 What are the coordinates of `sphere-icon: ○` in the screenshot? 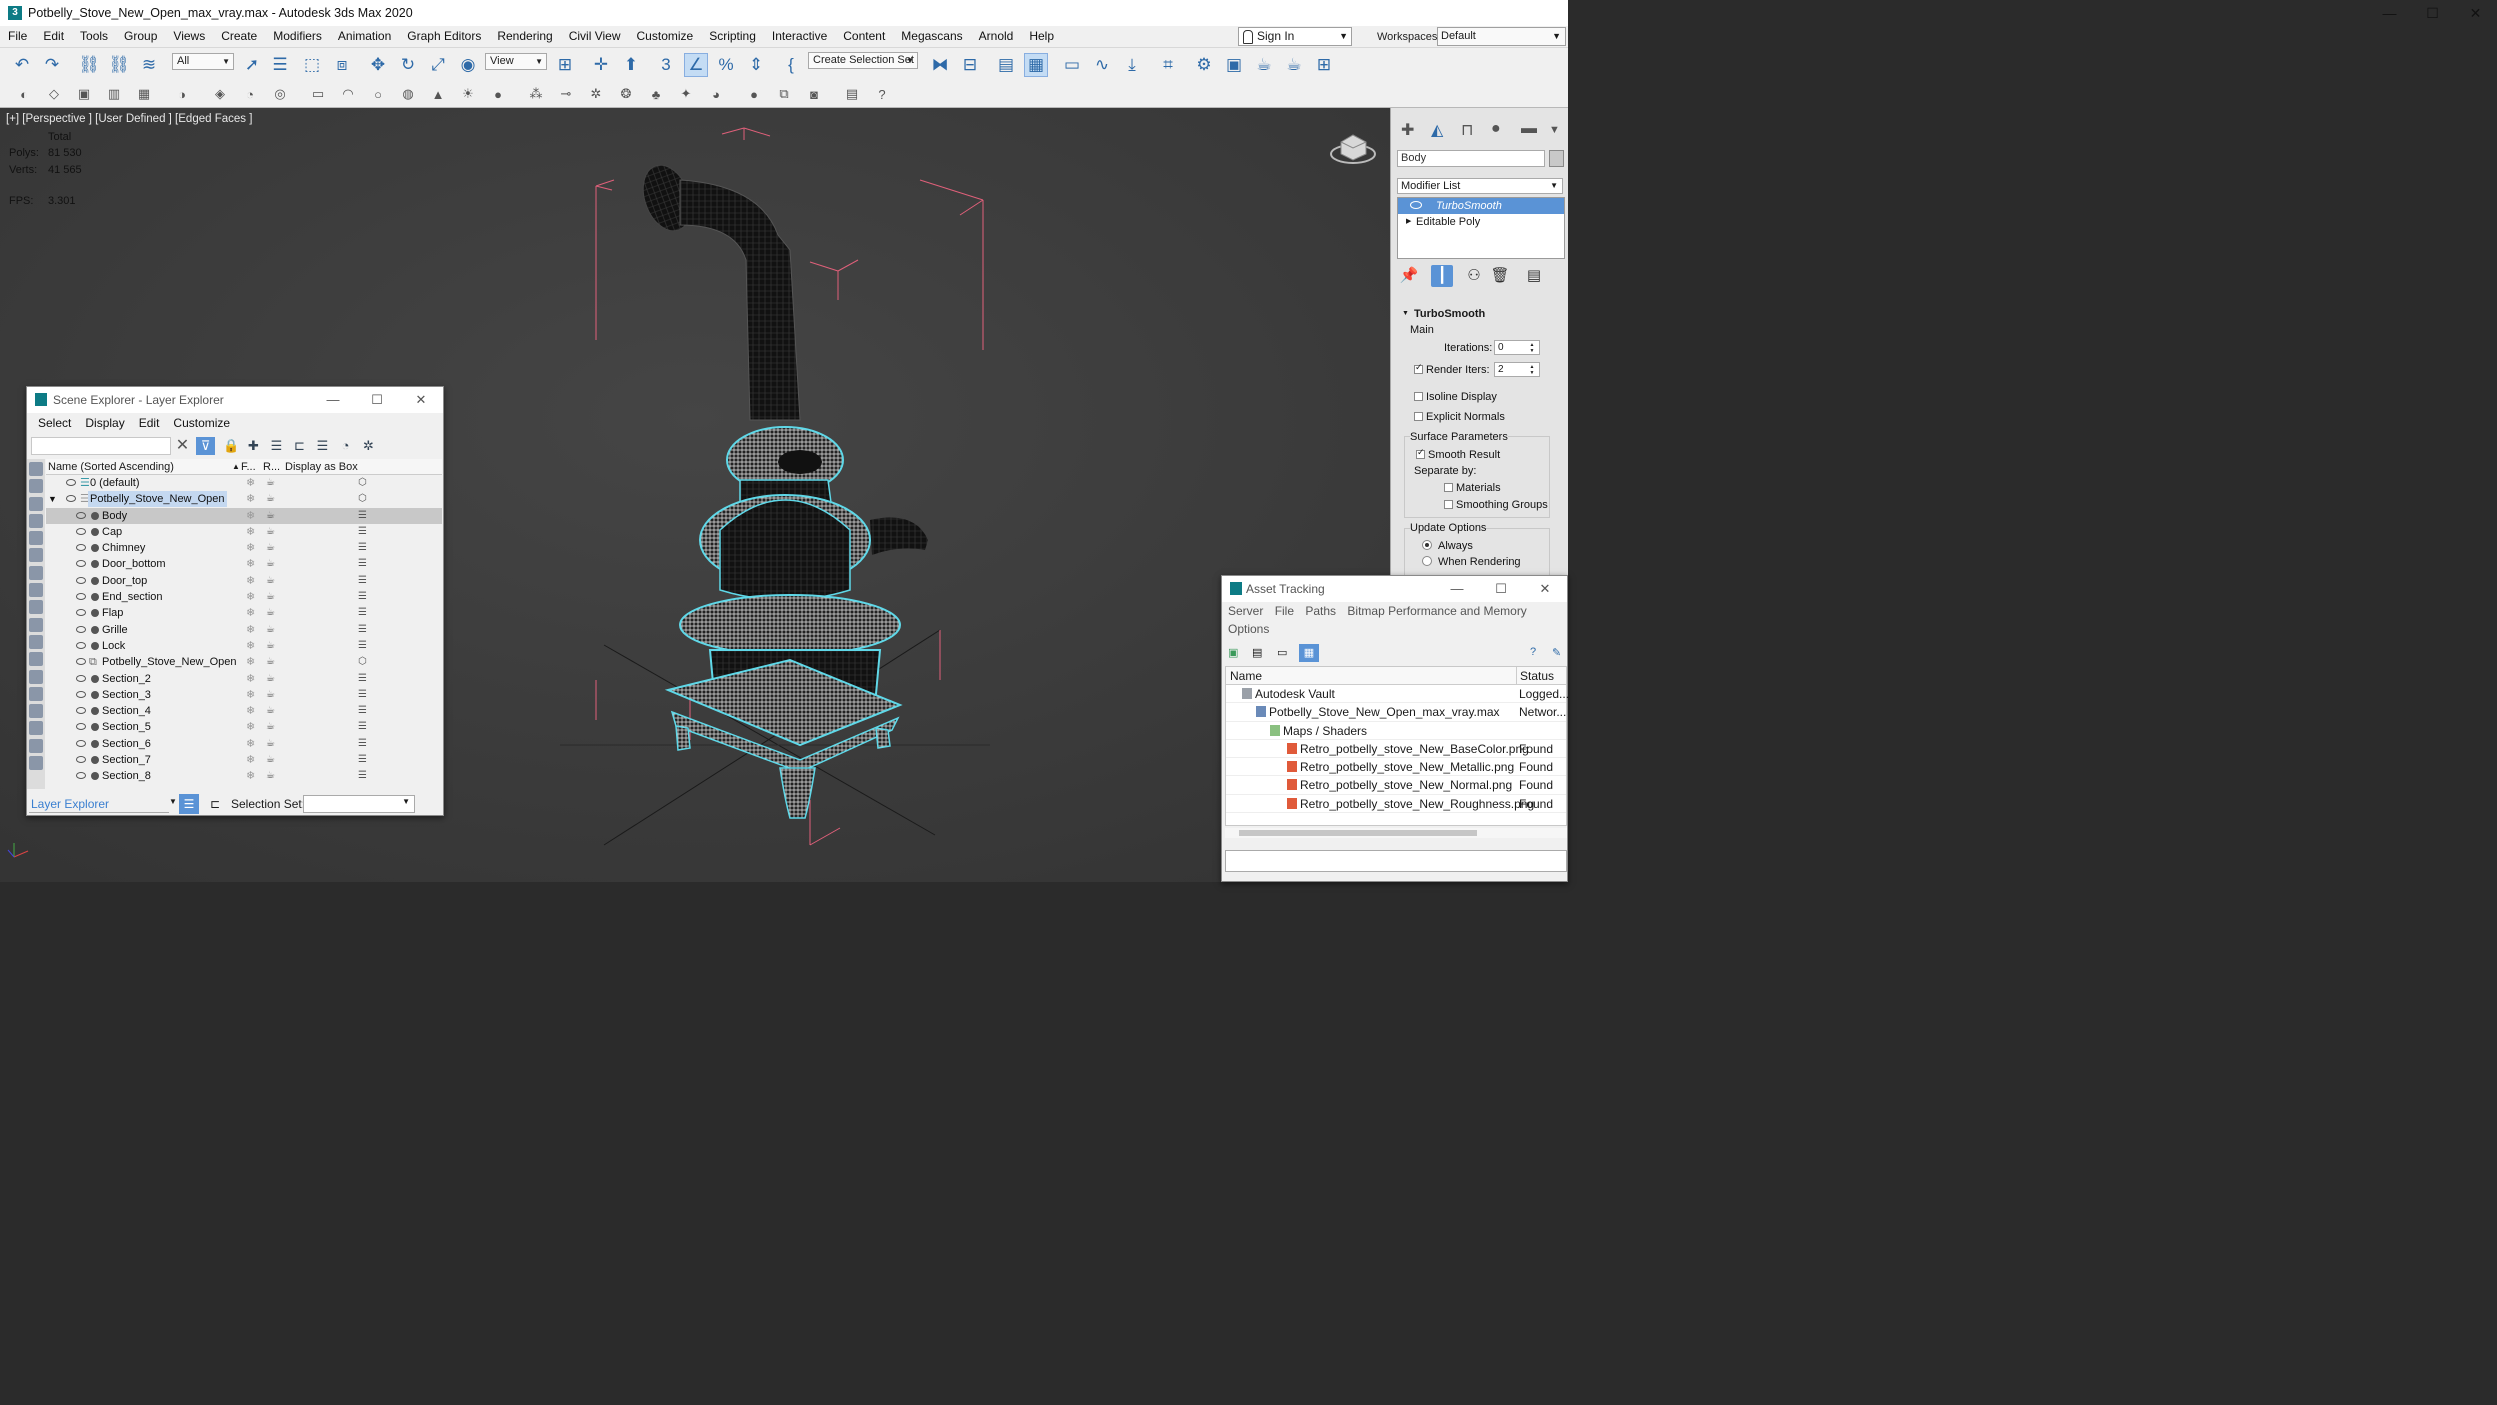 It's located at (378, 94).